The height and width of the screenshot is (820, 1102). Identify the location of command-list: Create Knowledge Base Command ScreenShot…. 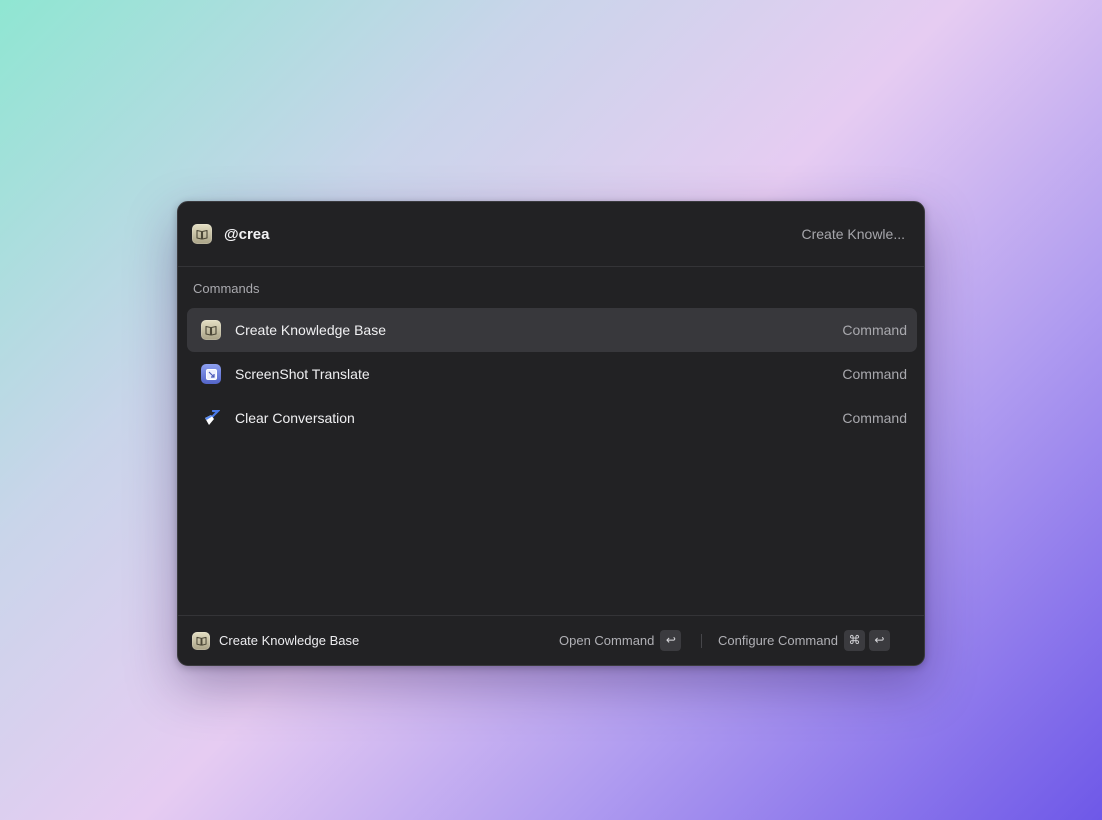
(552, 374).